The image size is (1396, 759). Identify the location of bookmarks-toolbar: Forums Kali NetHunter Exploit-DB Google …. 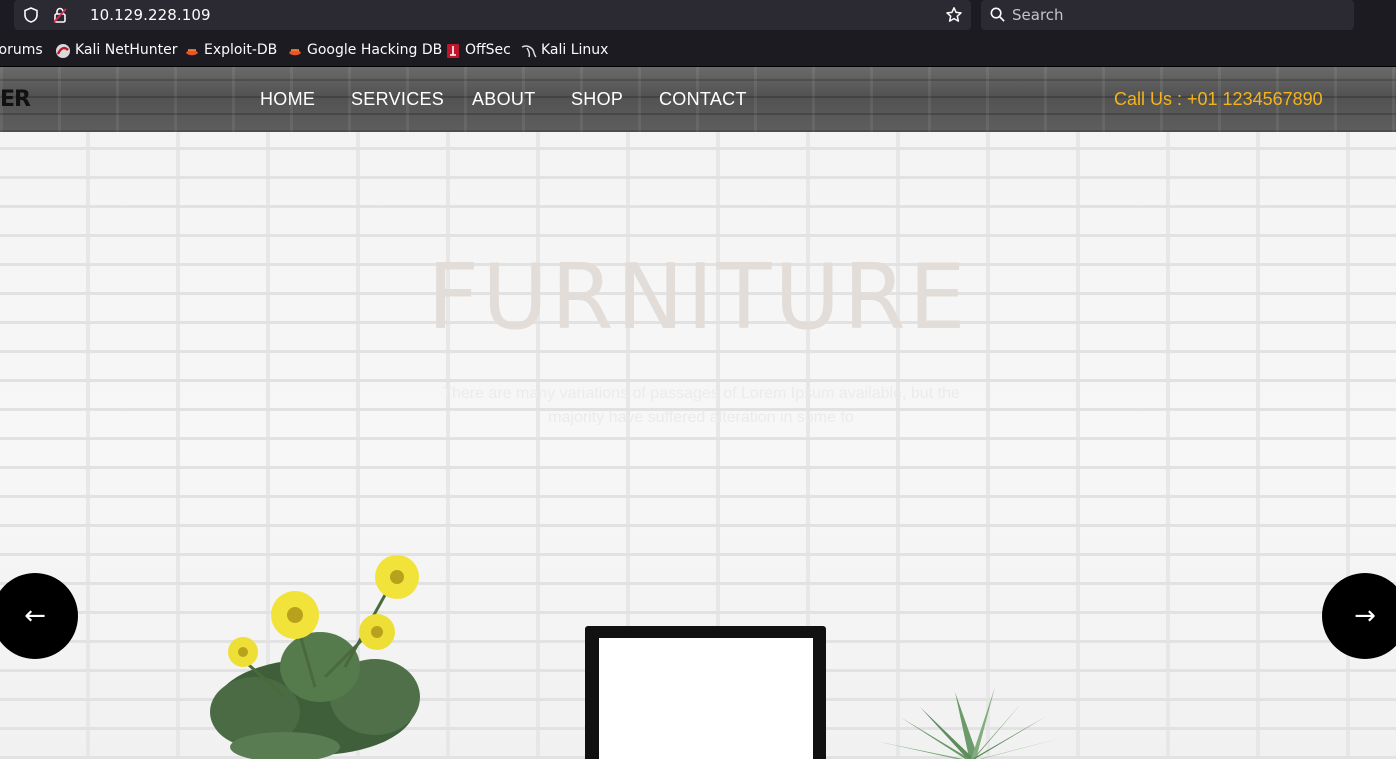
(698, 50).